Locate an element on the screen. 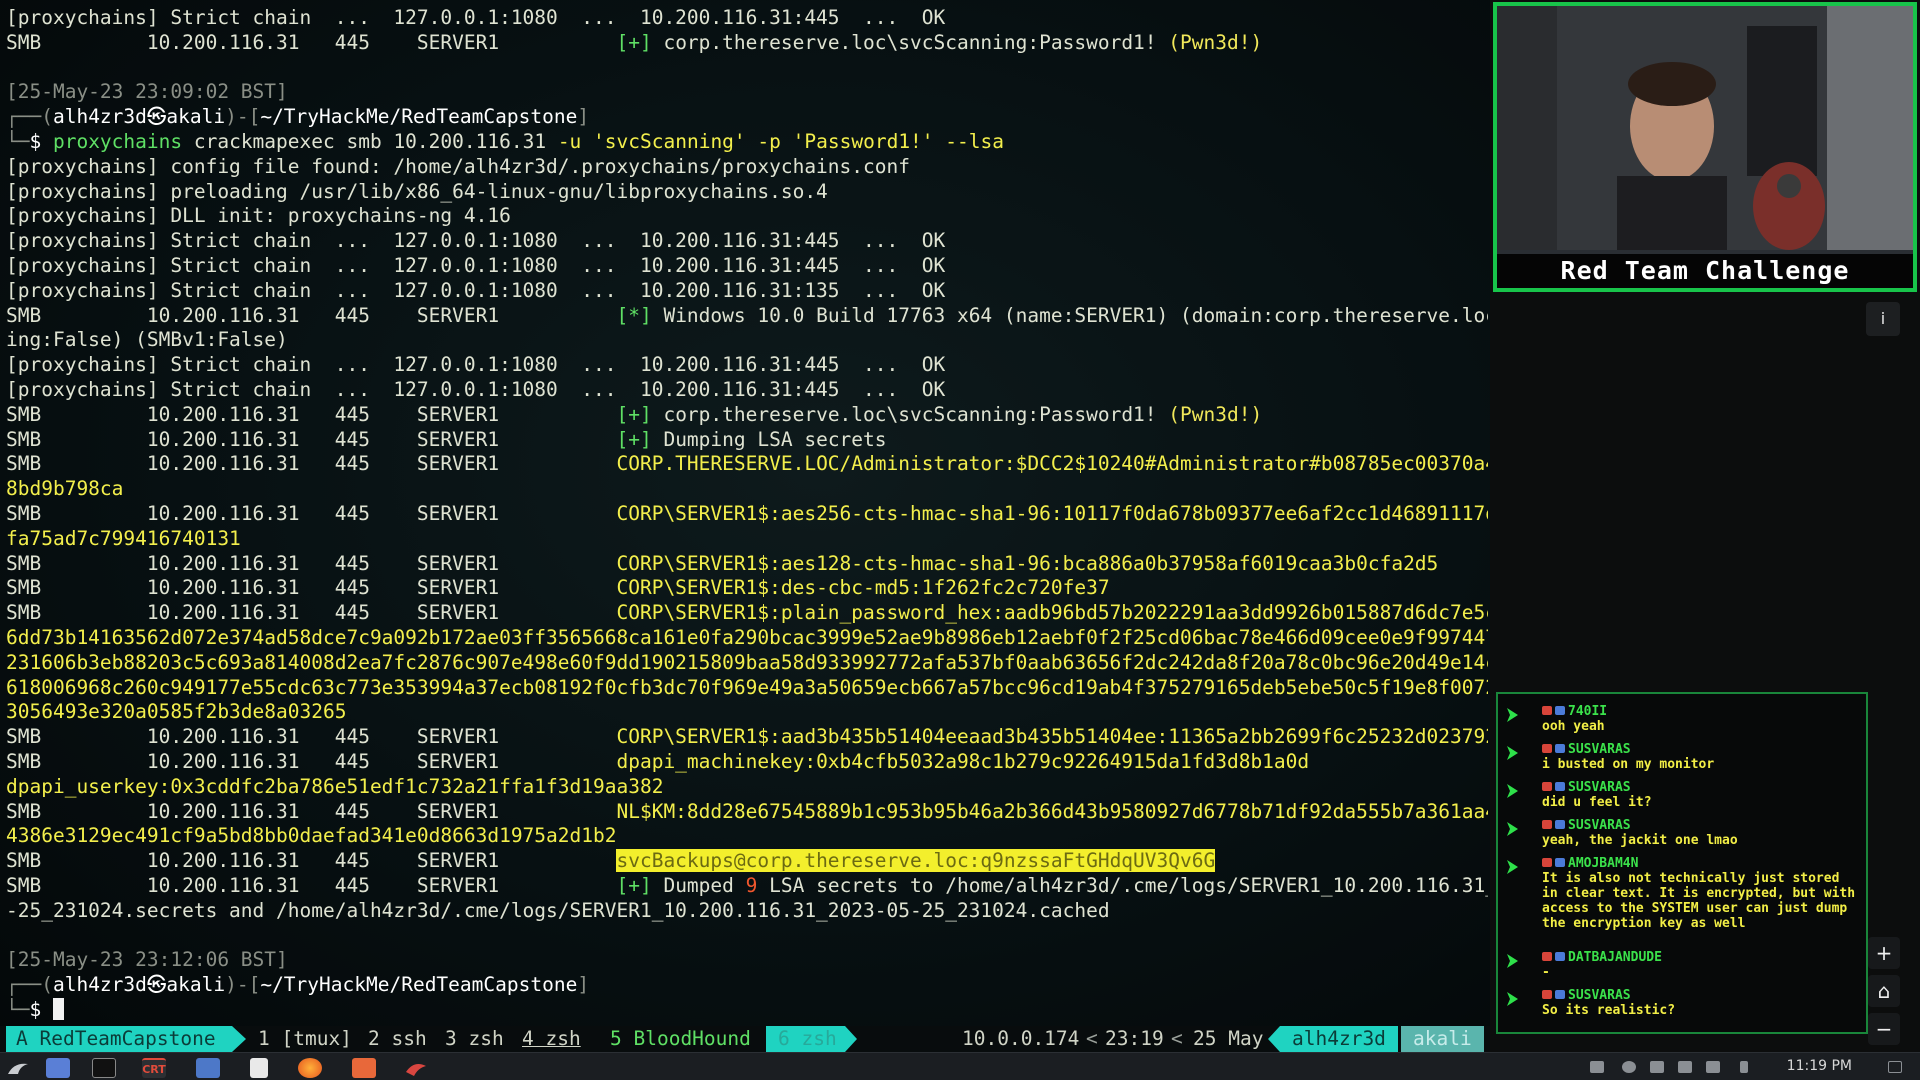 The image size is (1920, 1080). terminal-text: -p is located at coordinates (775, 141).